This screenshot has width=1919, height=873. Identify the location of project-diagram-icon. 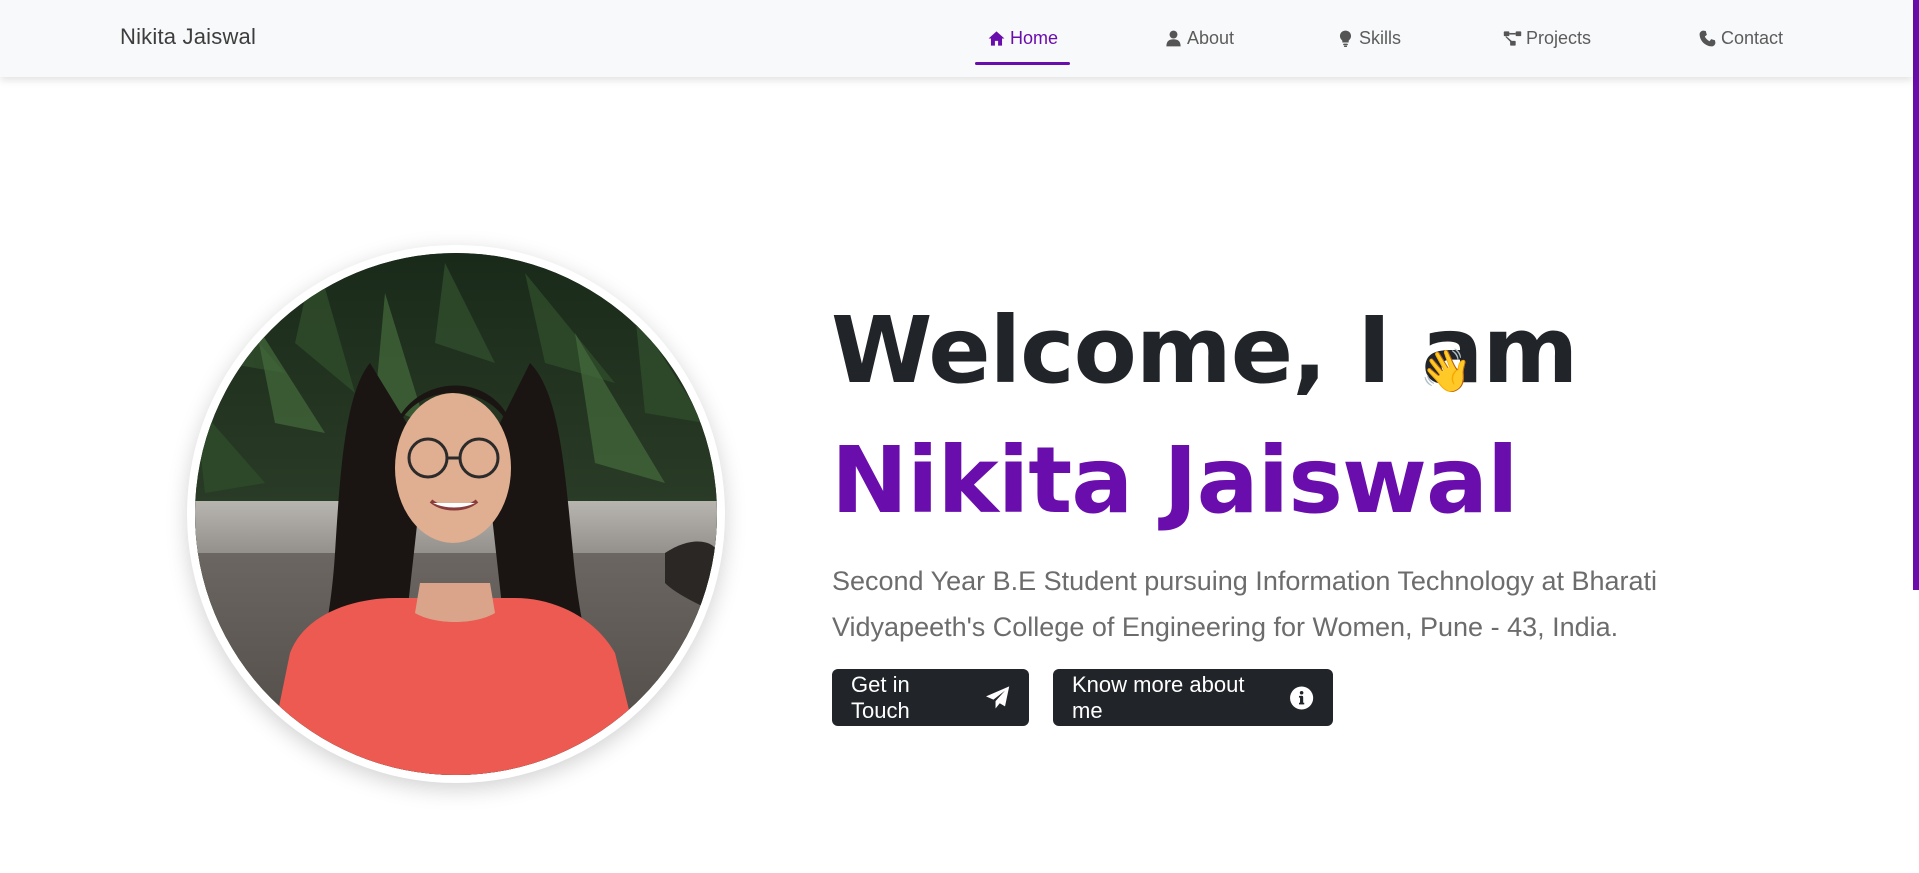
(1512, 38).